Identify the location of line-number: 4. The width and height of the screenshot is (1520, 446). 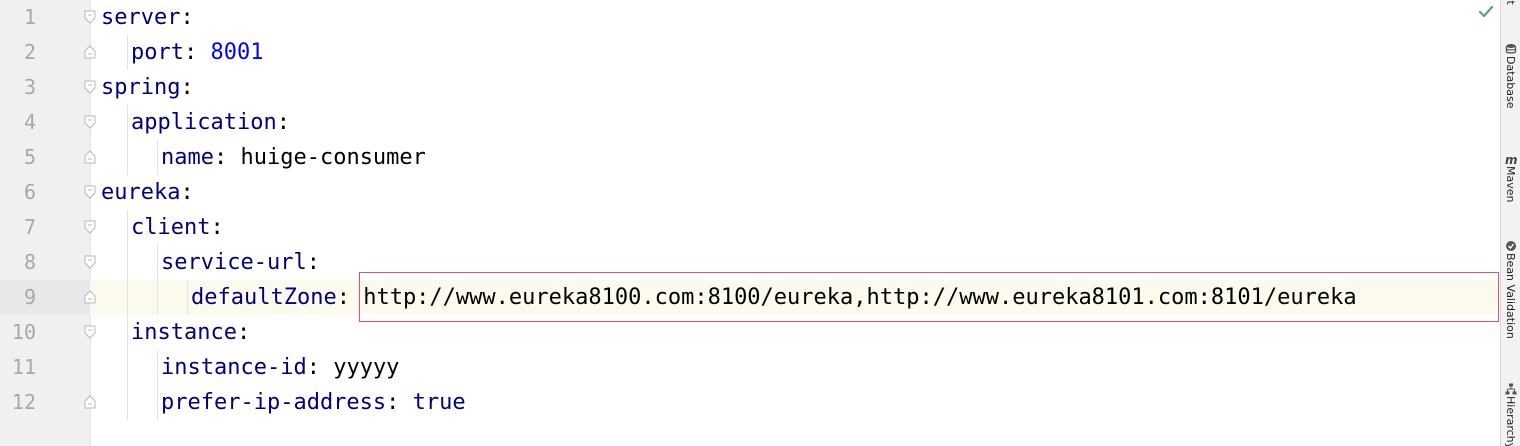
(29, 122).